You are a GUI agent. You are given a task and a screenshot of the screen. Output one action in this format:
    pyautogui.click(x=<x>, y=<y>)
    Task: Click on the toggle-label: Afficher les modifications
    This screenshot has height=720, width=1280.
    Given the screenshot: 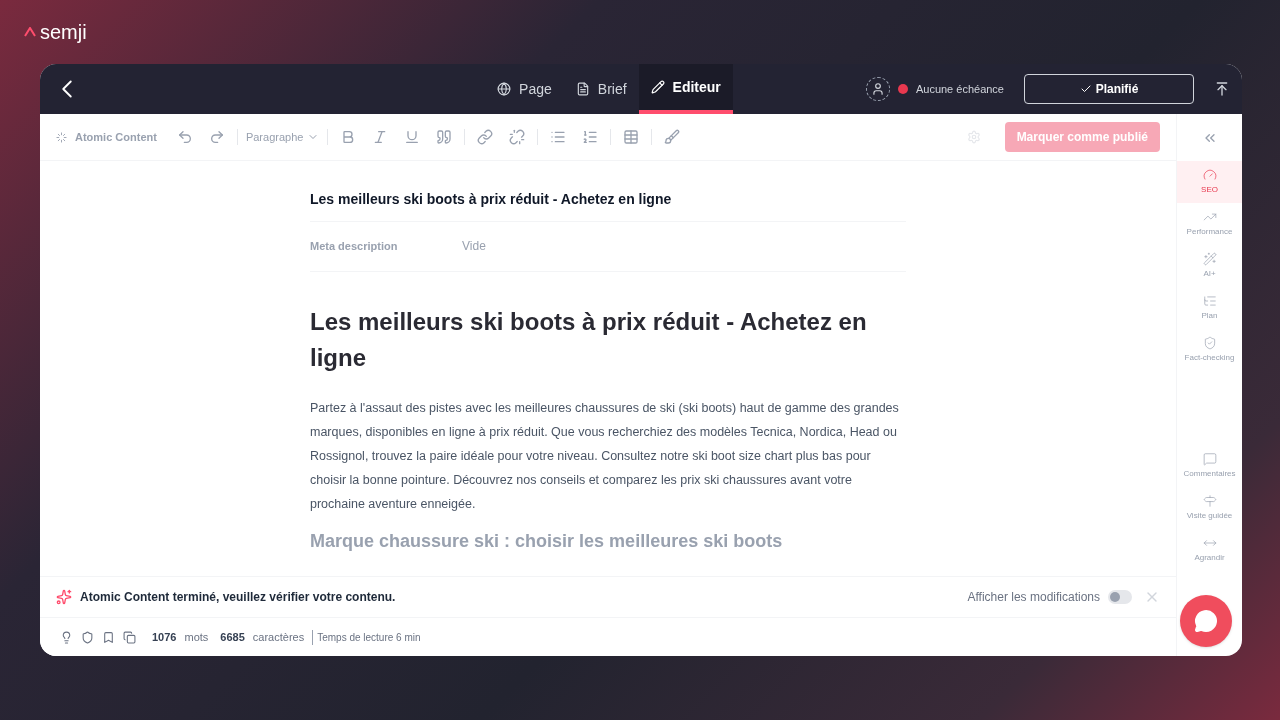 What is the action you would take?
    pyautogui.click(x=1033, y=597)
    